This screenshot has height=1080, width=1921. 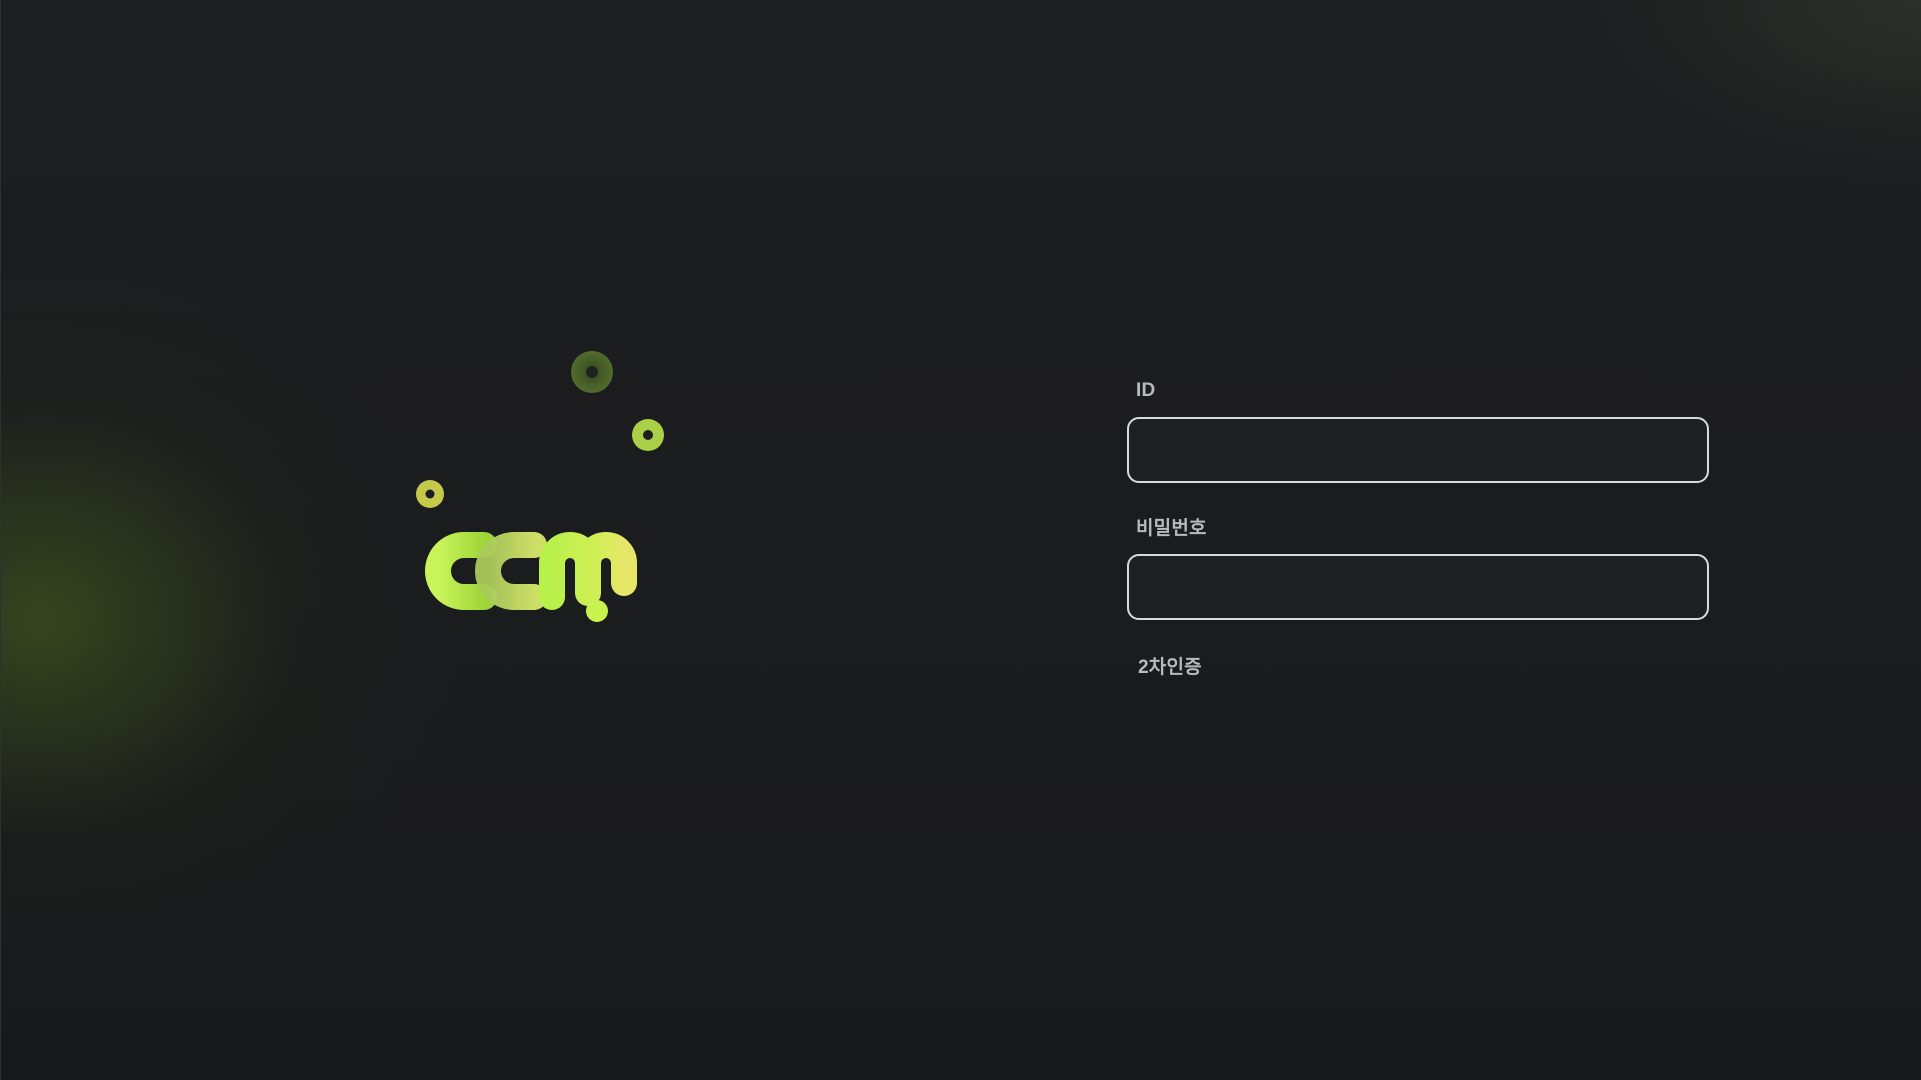 I want to click on logo-letter-c2, so click(x=511, y=571).